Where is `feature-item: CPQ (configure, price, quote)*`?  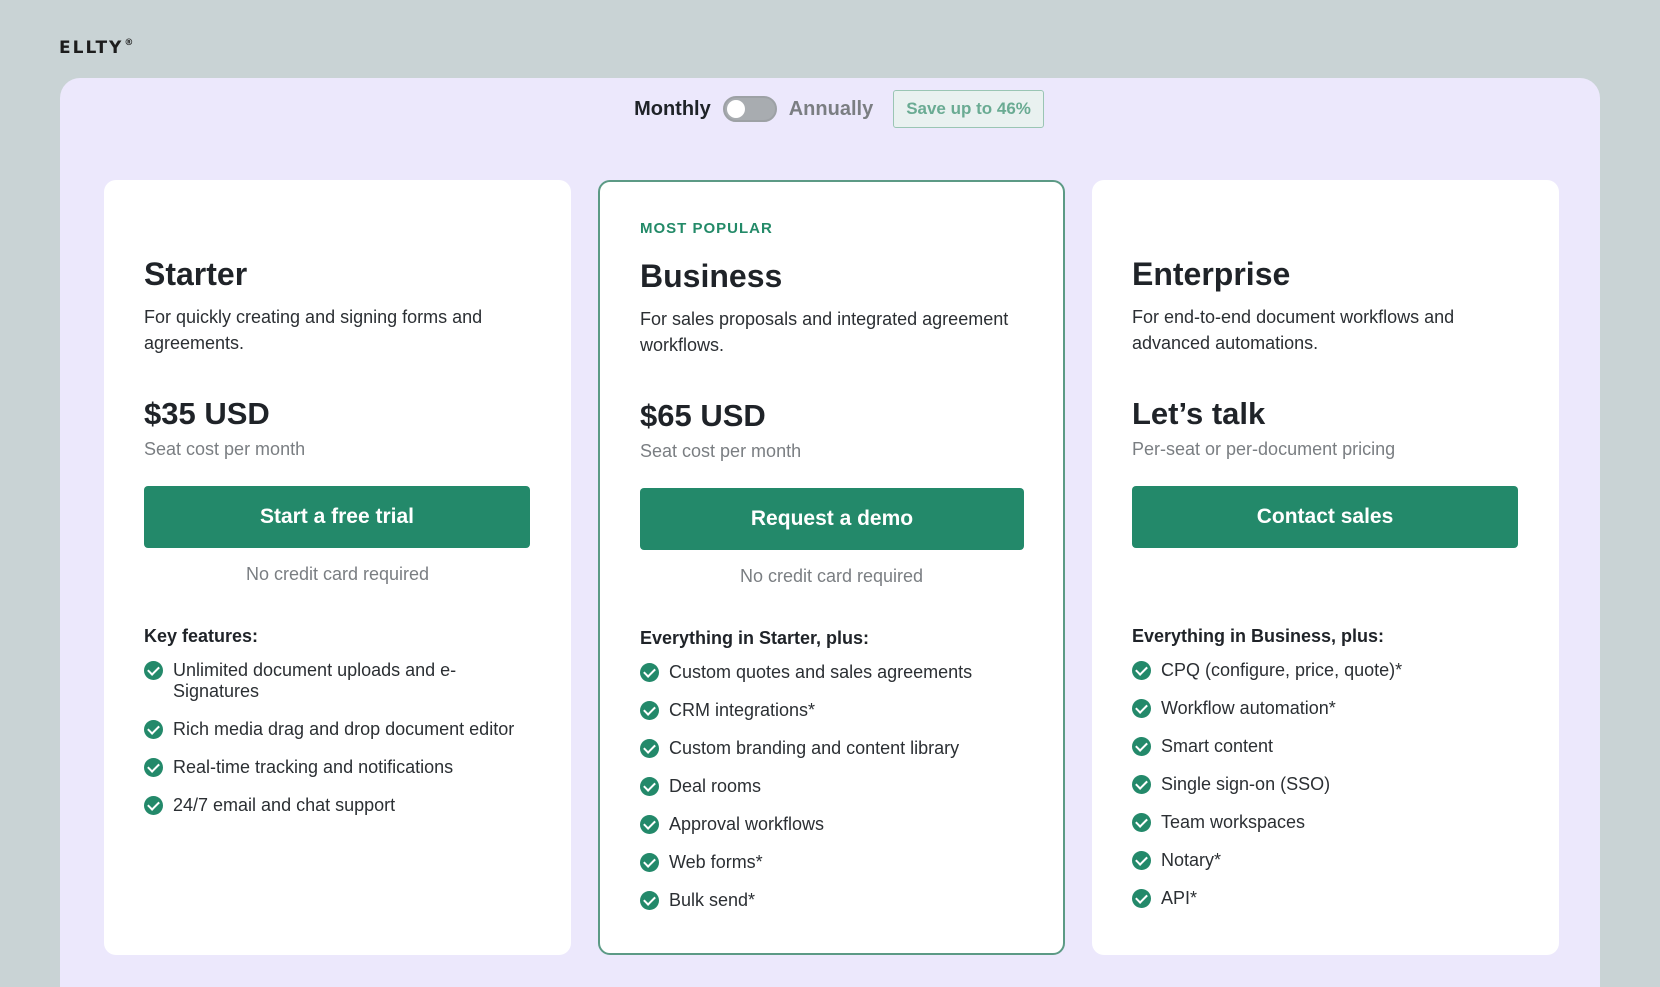
feature-item: CPQ (configure, price, quote)* is located at coordinates (1327, 670).